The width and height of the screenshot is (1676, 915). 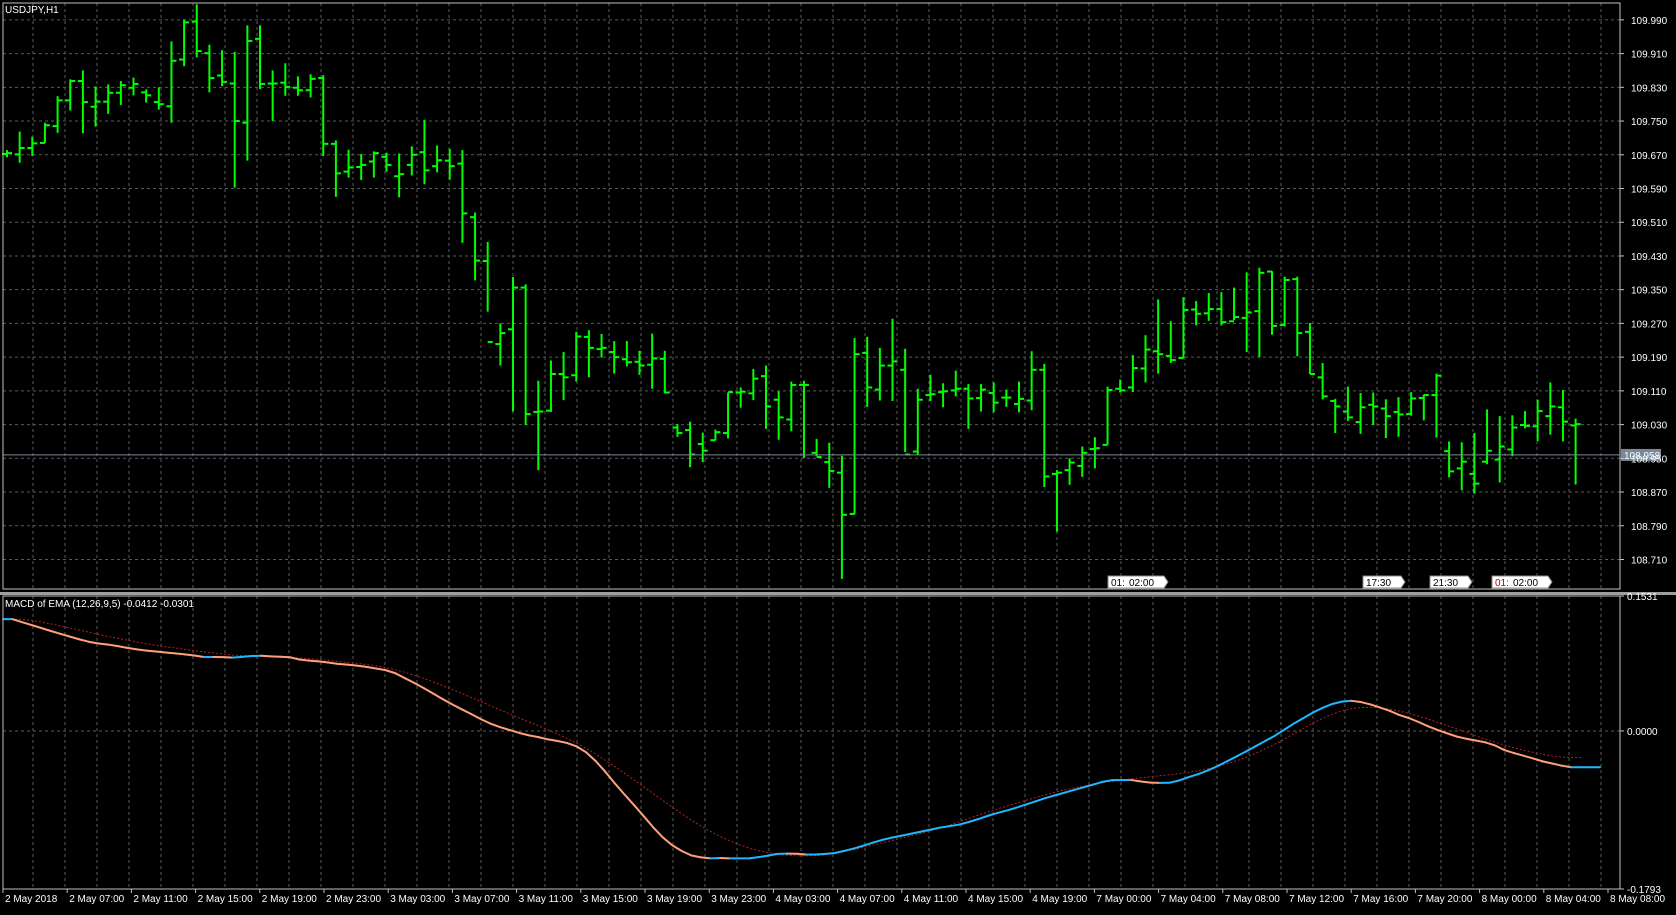 I want to click on time-tick-label: 8 May 04:00, so click(x=1573, y=899).